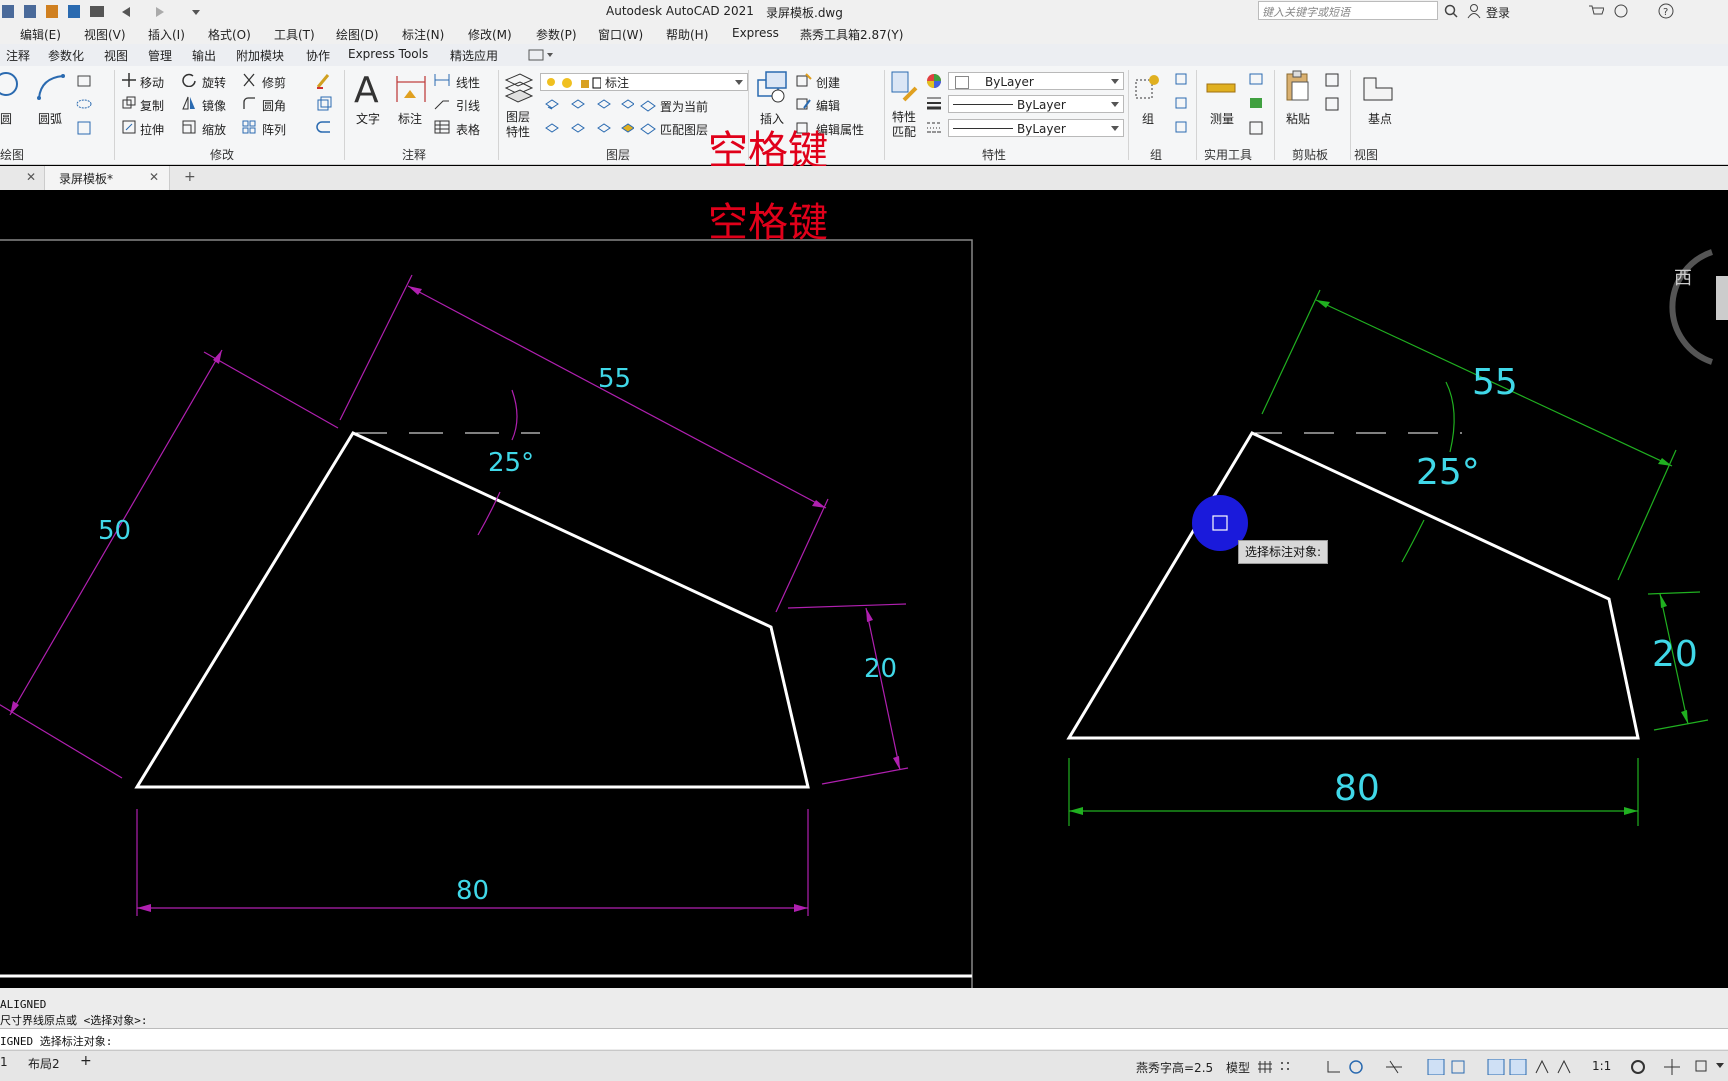  Describe the element at coordinates (1298, 118) in the screenshot. I see `paste-button: 粘贴` at that location.